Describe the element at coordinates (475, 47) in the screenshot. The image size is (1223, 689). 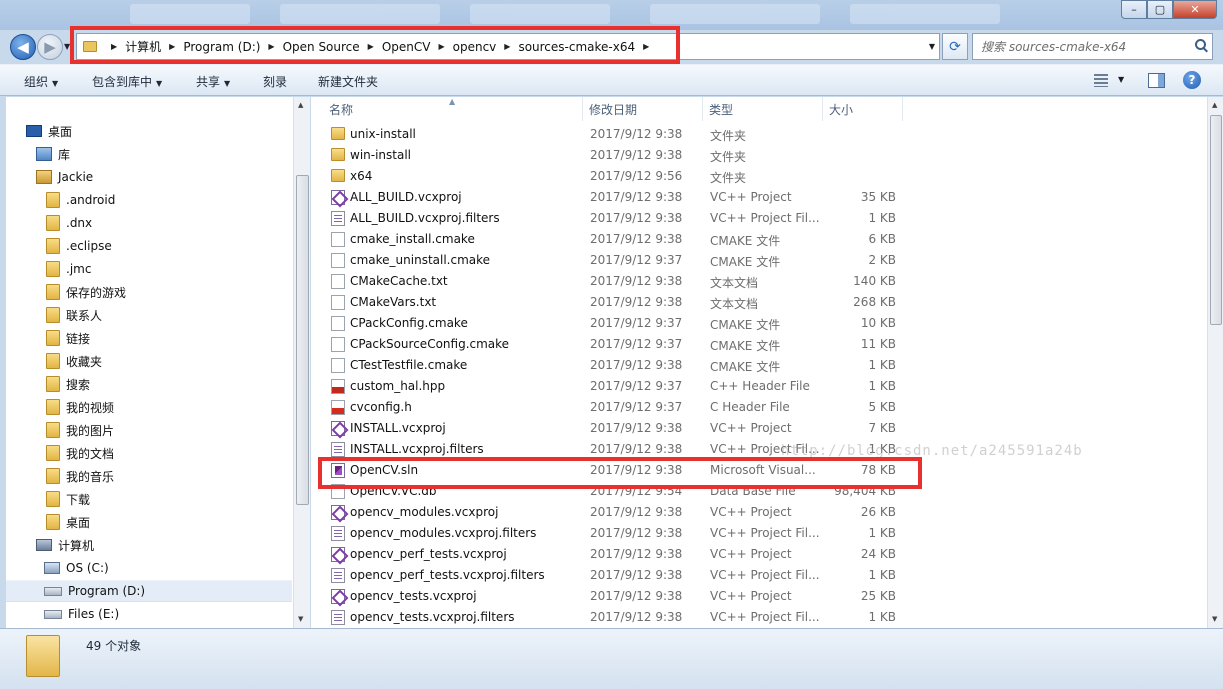
I see `breadcrumb-opencv-lower: opencv` at that location.